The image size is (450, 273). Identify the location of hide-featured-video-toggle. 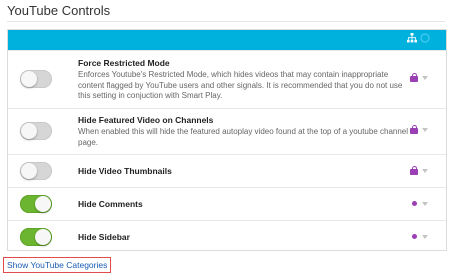
(36, 131).